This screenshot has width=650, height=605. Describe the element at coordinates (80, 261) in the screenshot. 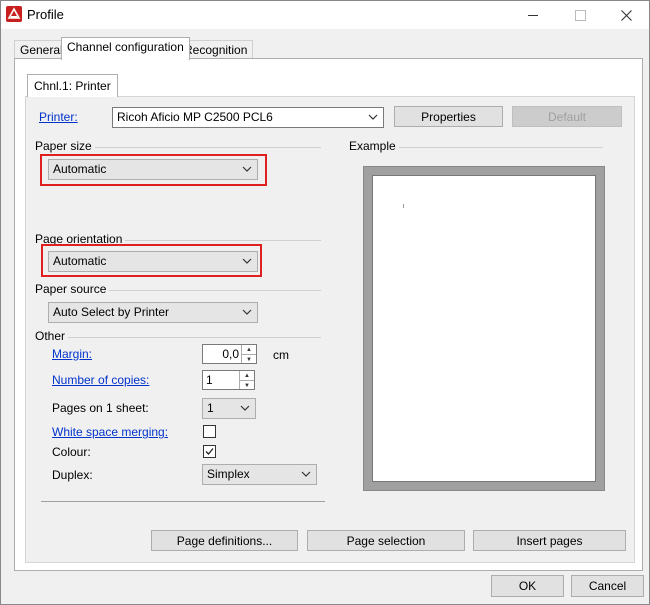

I see `page-orientation-value: Automatic` at that location.